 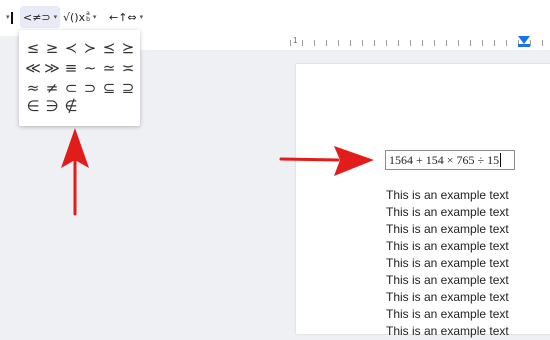 What do you see at coordinates (128, 88) in the screenshot?
I see `symbol-superset-equal: ⊇` at bounding box center [128, 88].